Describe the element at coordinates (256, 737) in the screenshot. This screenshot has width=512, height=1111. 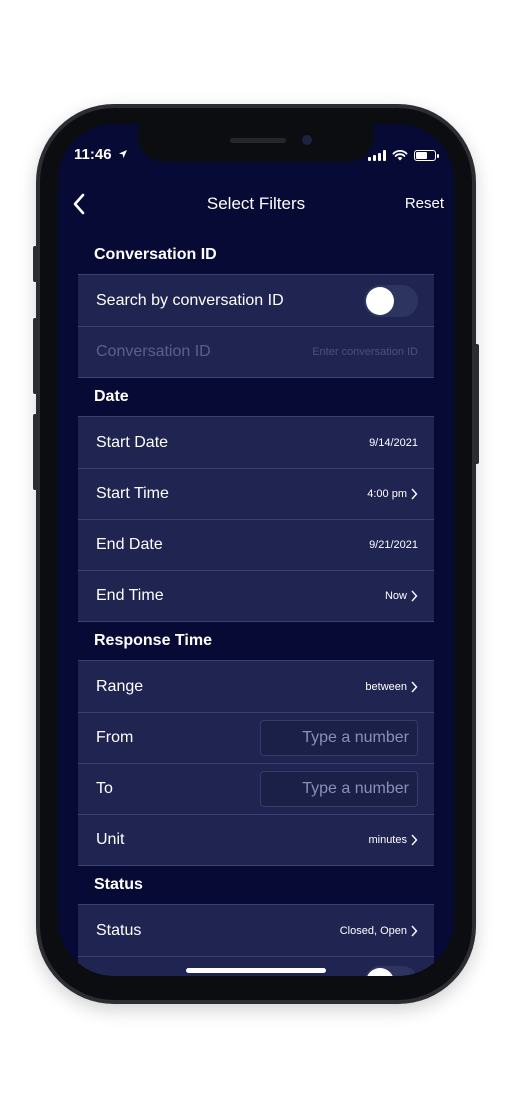
I see `from-row: From Type a number` at that location.